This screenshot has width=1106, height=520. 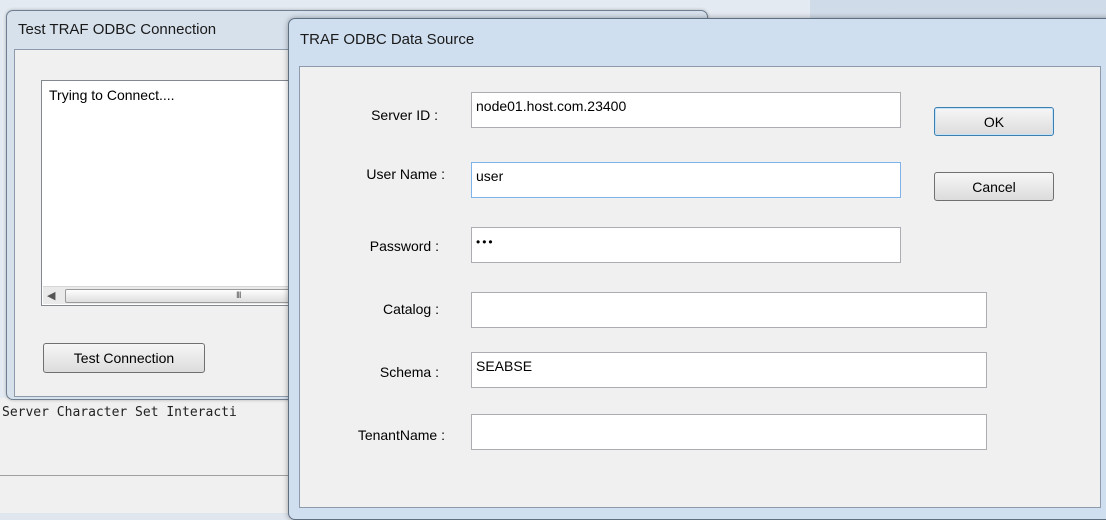 What do you see at coordinates (401, 435) in the screenshot?
I see `tenant-name-label: TenantName :` at bounding box center [401, 435].